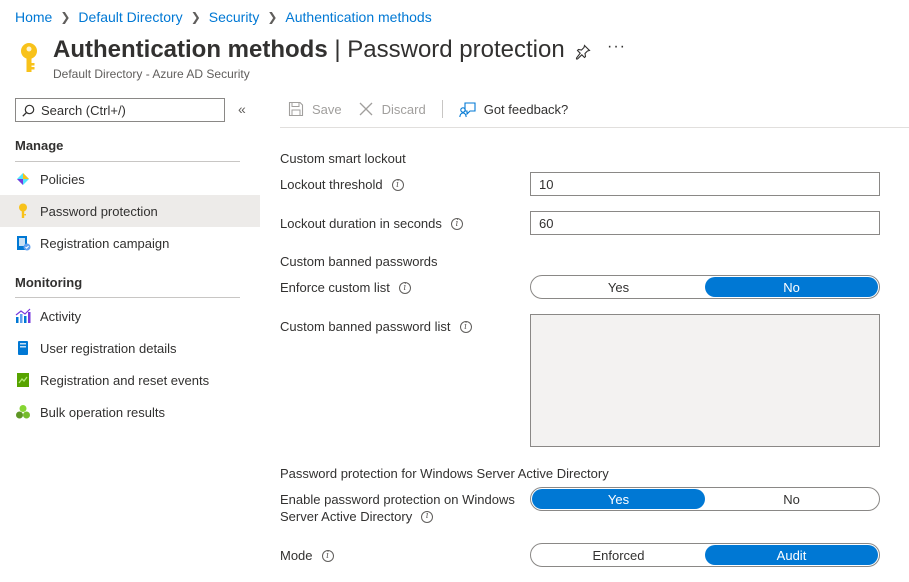 The width and height of the screenshot is (909, 582). What do you see at coordinates (126, 110) in the screenshot?
I see `search-input` at bounding box center [126, 110].